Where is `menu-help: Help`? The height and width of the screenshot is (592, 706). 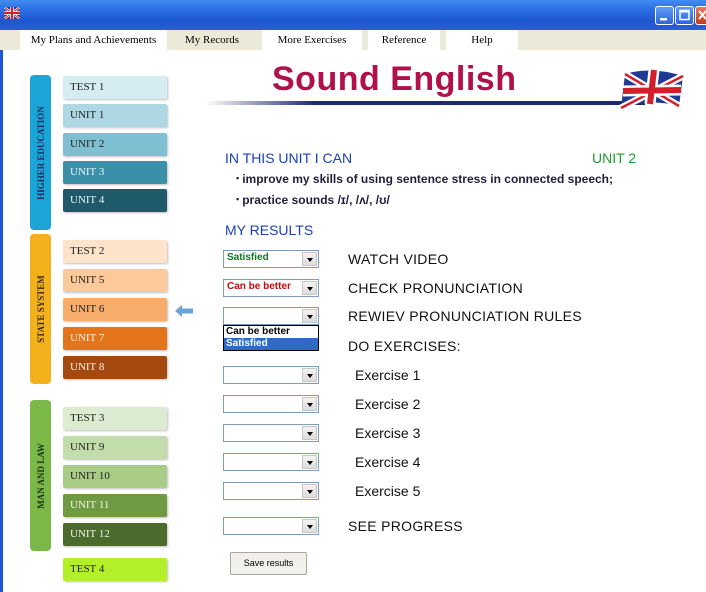
menu-help: Help is located at coordinates (482, 40).